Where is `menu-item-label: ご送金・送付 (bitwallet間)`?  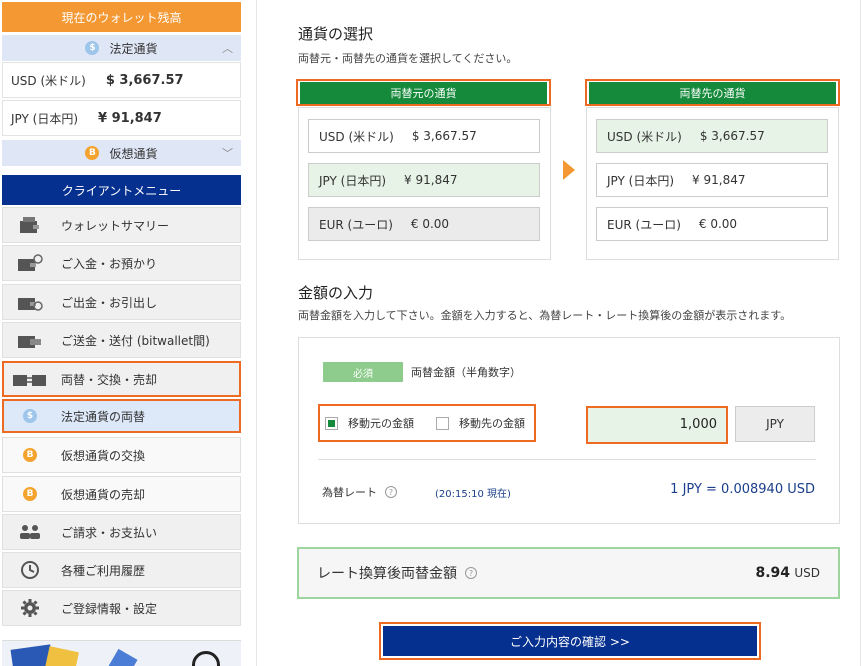
menu-item-label: ご送金・送付 (bitwallet間) is located at coordinates (135, 340).